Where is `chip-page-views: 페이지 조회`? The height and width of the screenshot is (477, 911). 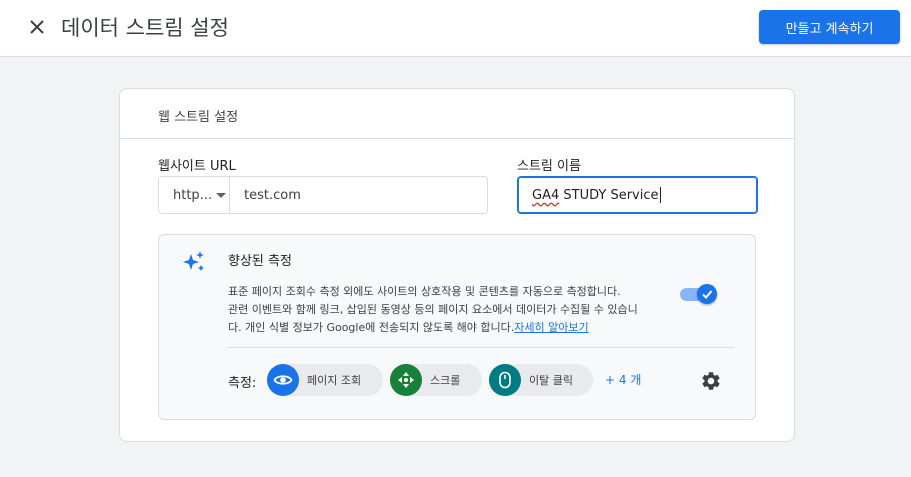
chip-page-views: 페이지 조회 is located at coordinates (325, 380).